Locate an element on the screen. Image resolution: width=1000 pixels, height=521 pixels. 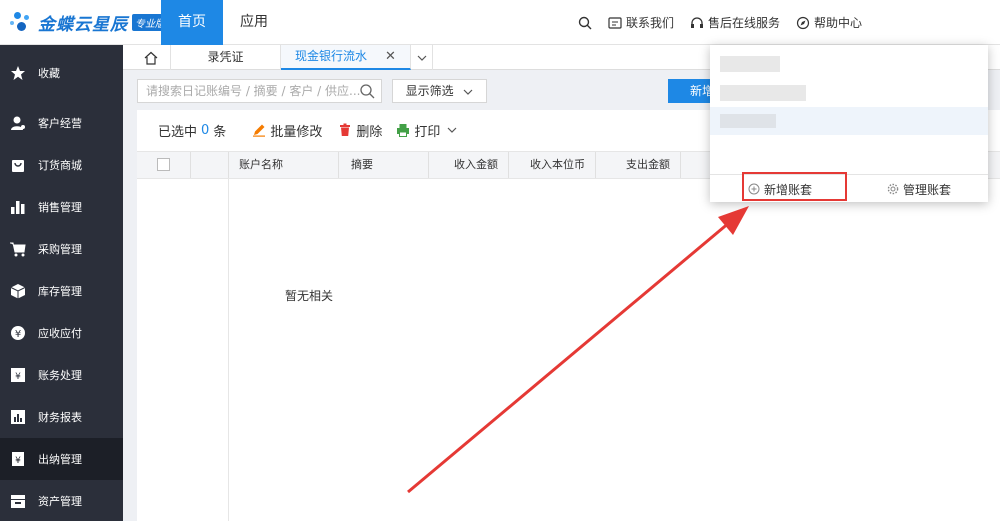
select-all-cell is located at coordinates (164, 165).